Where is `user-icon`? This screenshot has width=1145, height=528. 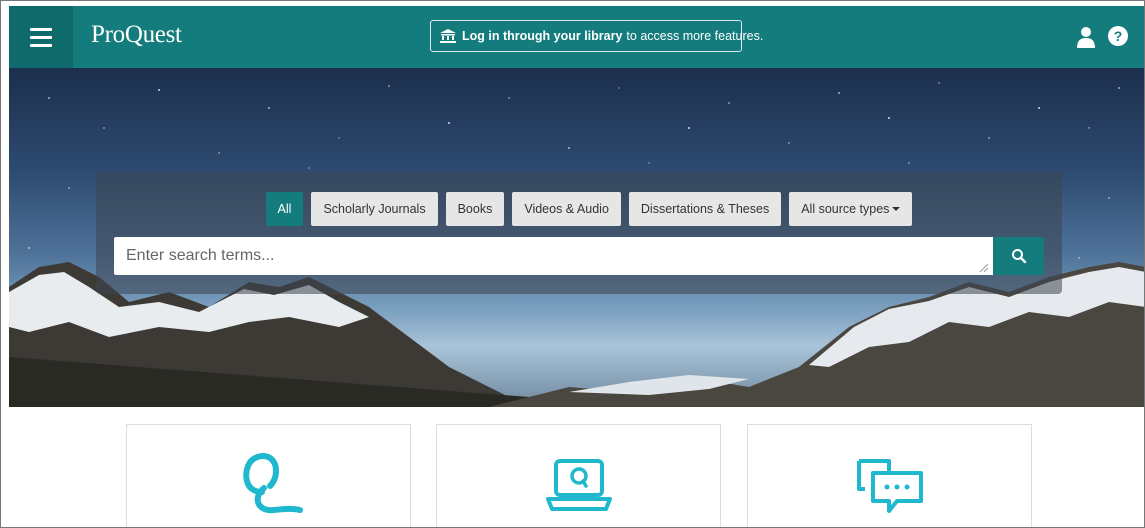
user-icon is located at coordinates (1086, 37).